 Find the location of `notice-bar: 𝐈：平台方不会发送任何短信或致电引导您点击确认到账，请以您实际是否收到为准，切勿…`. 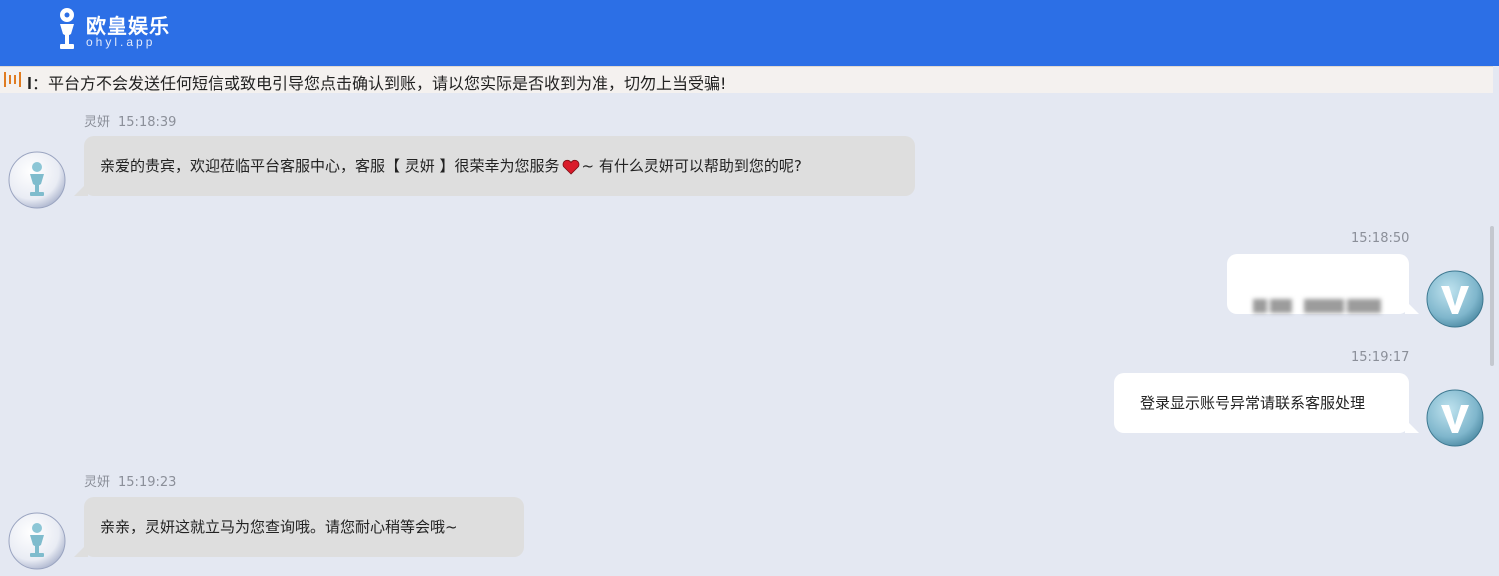

notice-bar: 𝐈：平台方不会发送任何短信或致电引导您点击确认到账，请以您实际是否收到为准，切勿… is located at coordinates (746, 79).